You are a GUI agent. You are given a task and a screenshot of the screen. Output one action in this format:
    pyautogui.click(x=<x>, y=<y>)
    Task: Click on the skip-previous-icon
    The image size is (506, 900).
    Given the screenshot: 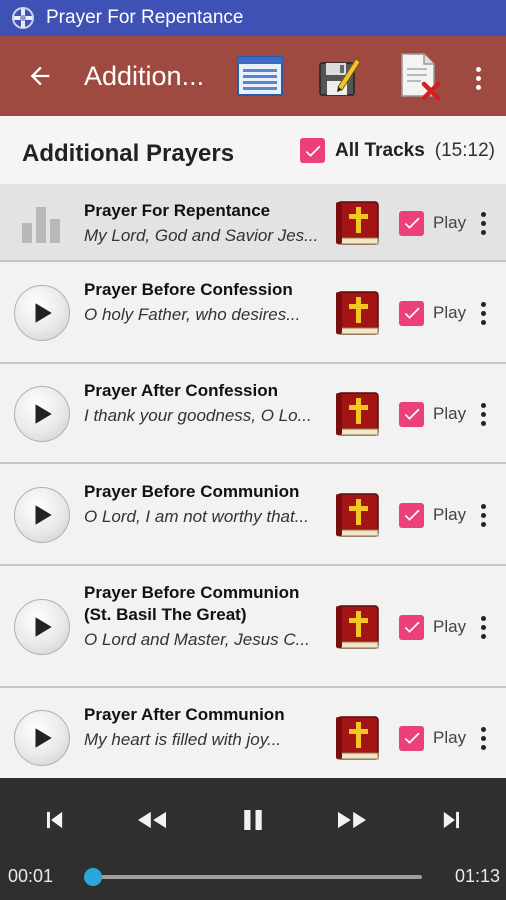 What is the action you would take?
    pyautogui.click(x=55, y=820)
    